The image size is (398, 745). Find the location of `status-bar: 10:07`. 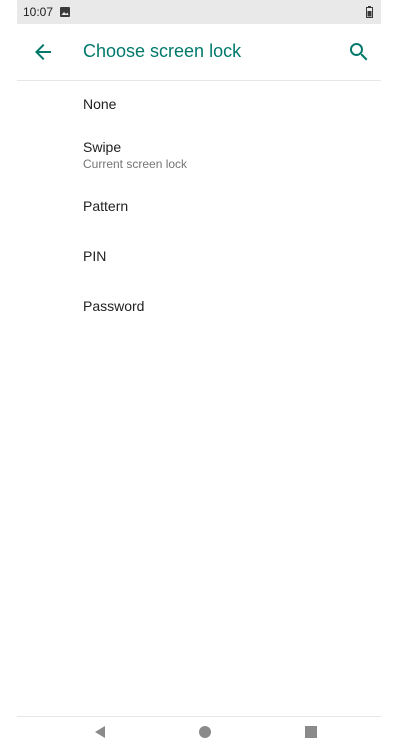

status-bar: 10:07 is located at coordinates (199, 12).